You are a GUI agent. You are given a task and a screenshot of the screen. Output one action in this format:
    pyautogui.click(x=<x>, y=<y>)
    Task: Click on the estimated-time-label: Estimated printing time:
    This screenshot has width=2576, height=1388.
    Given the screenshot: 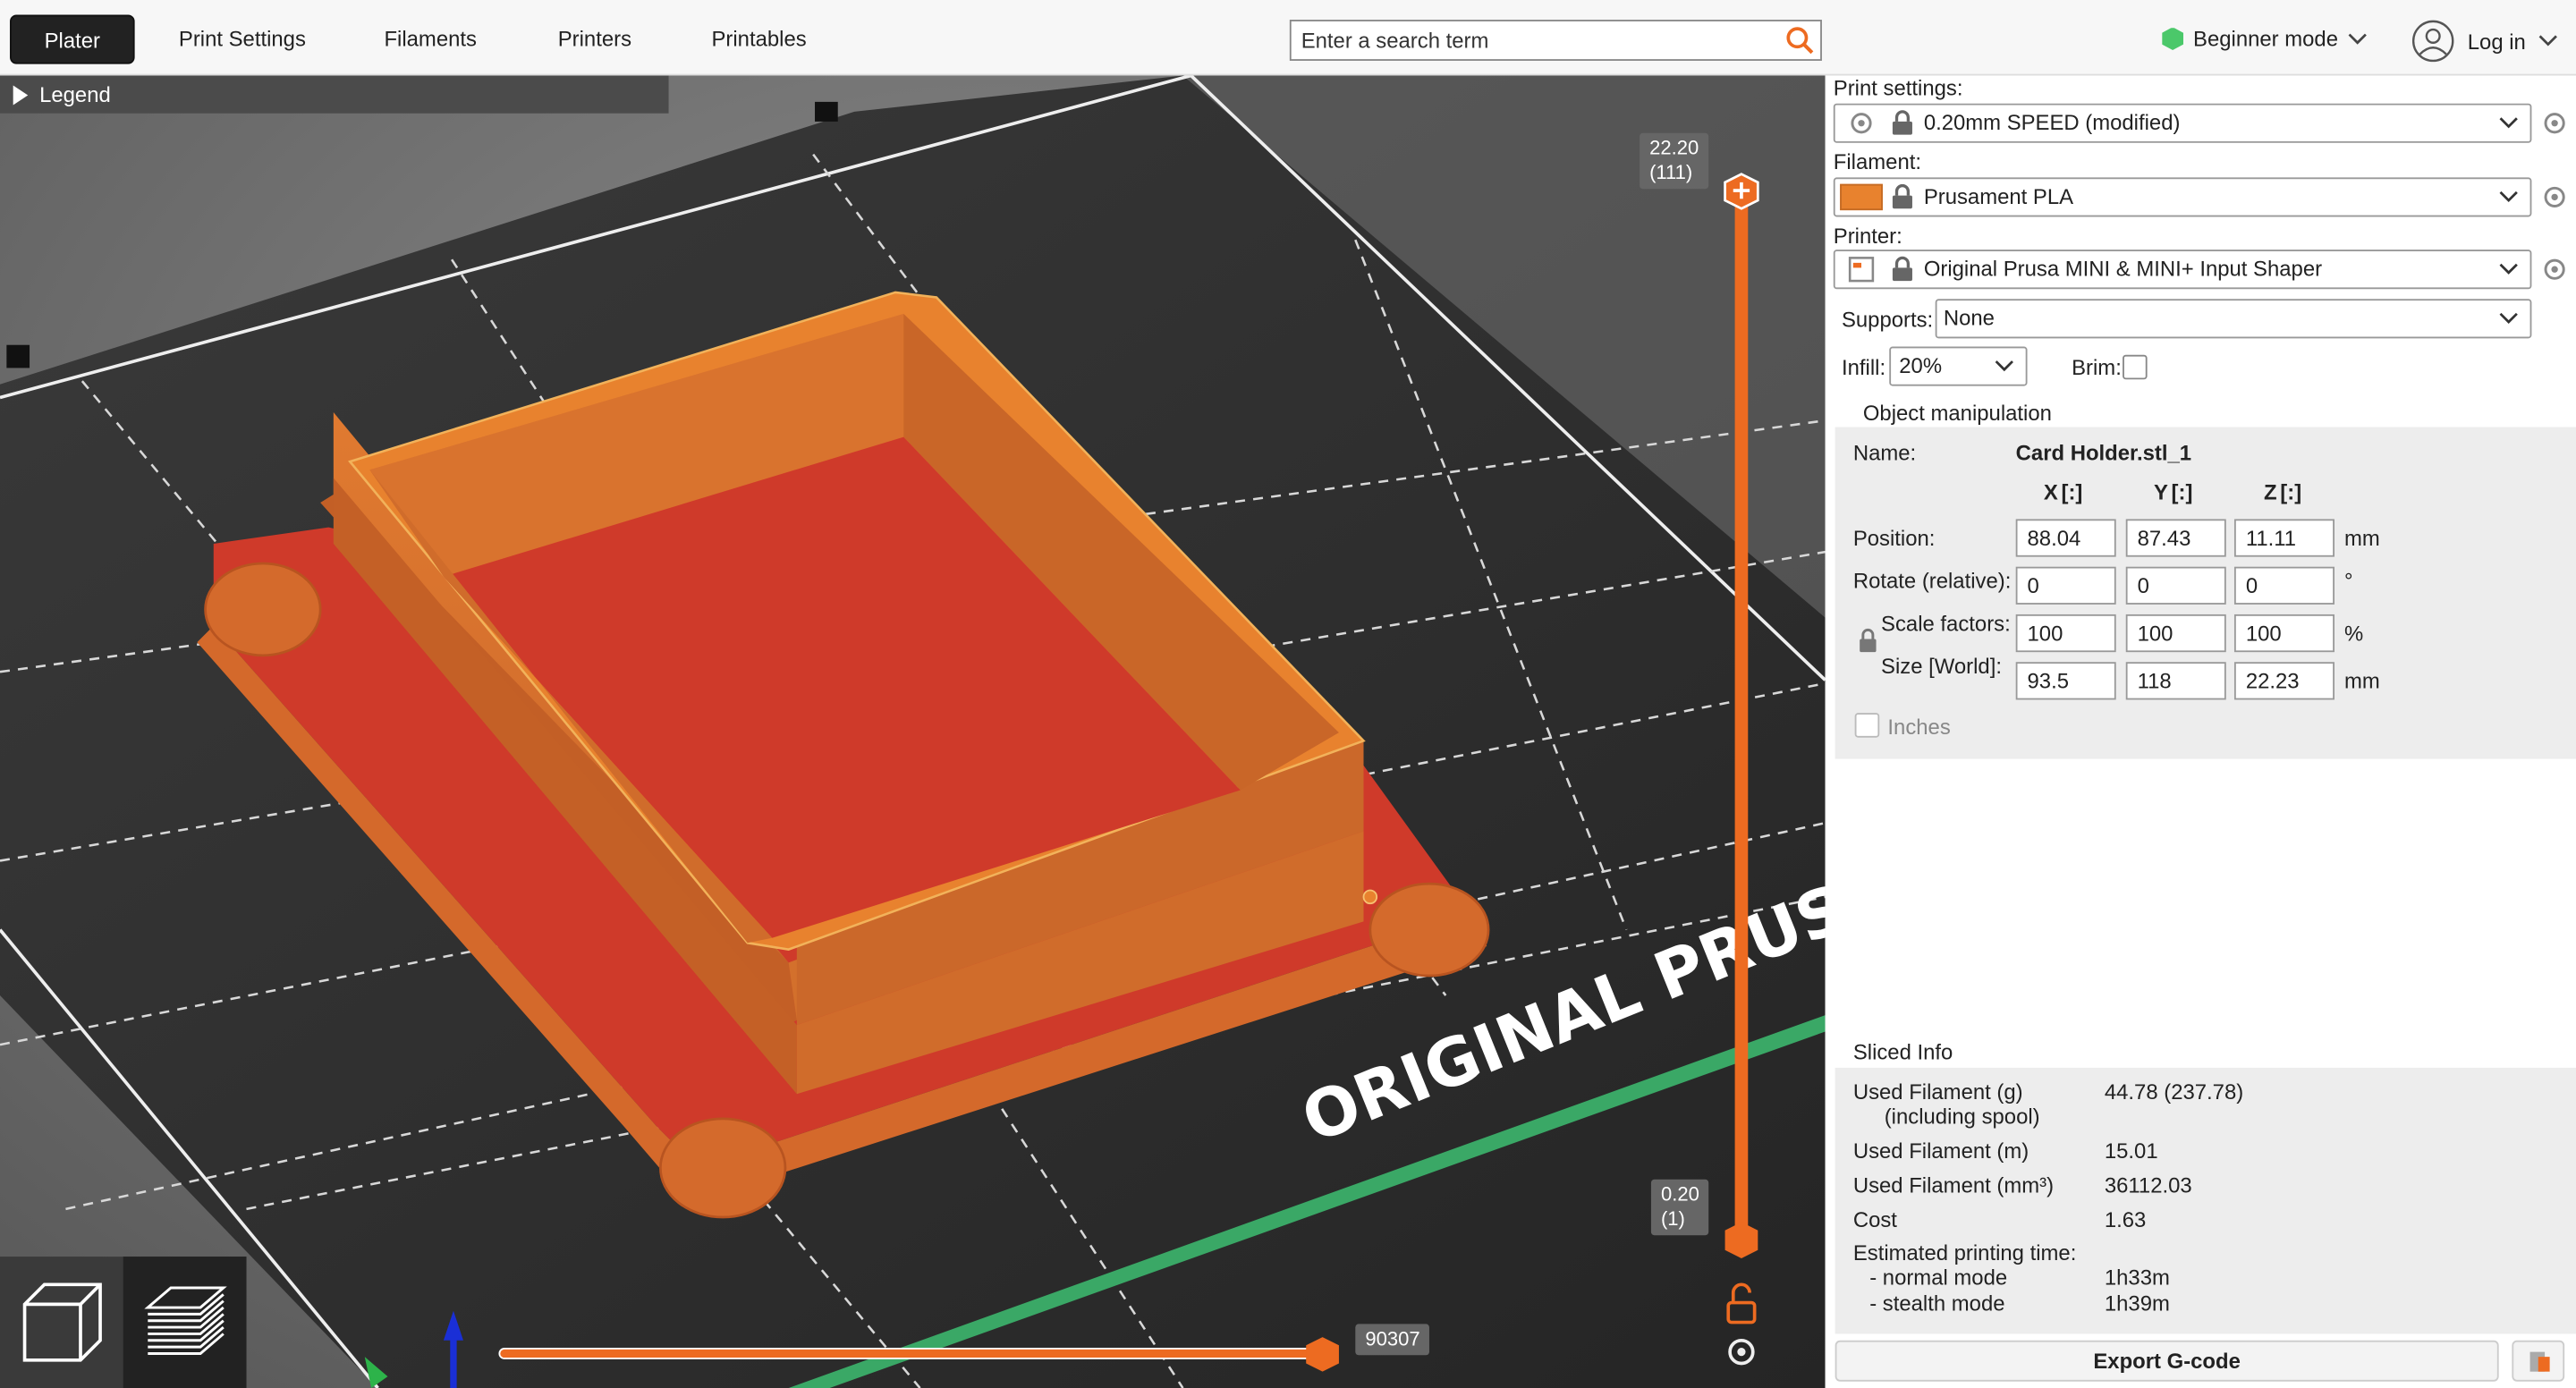 What is the action you would take?
    pyautogui.click(x=1964, y=1253)
    